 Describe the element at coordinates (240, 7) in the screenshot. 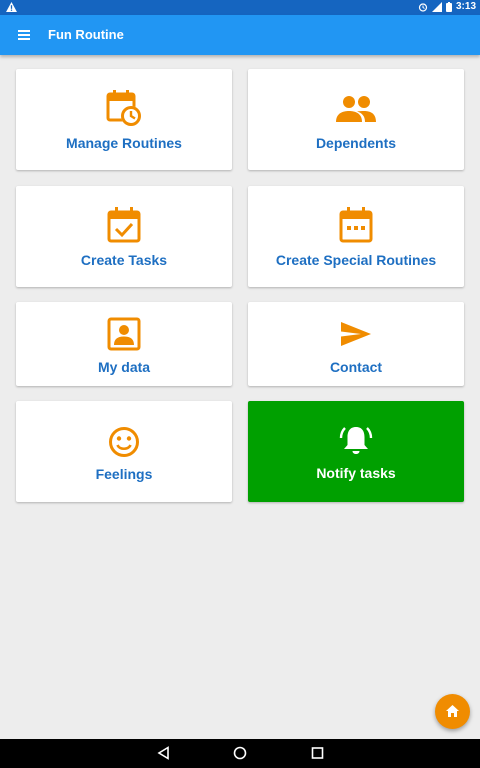

I see `status-bar: 3:13` at that location.